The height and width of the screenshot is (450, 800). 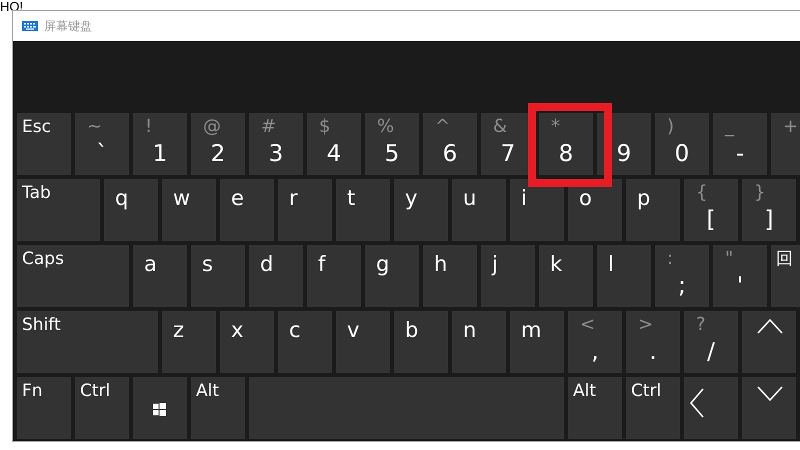 I want to click on key-label: Fn, so click(x=32, y=391).